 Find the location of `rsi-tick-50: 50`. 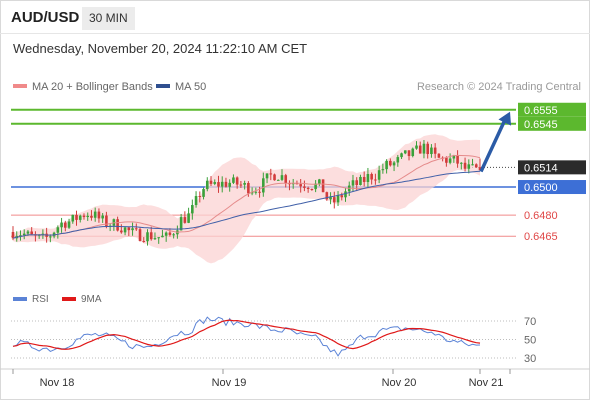

rsi-tick-50: 50 is located at coordinates (530, 341).